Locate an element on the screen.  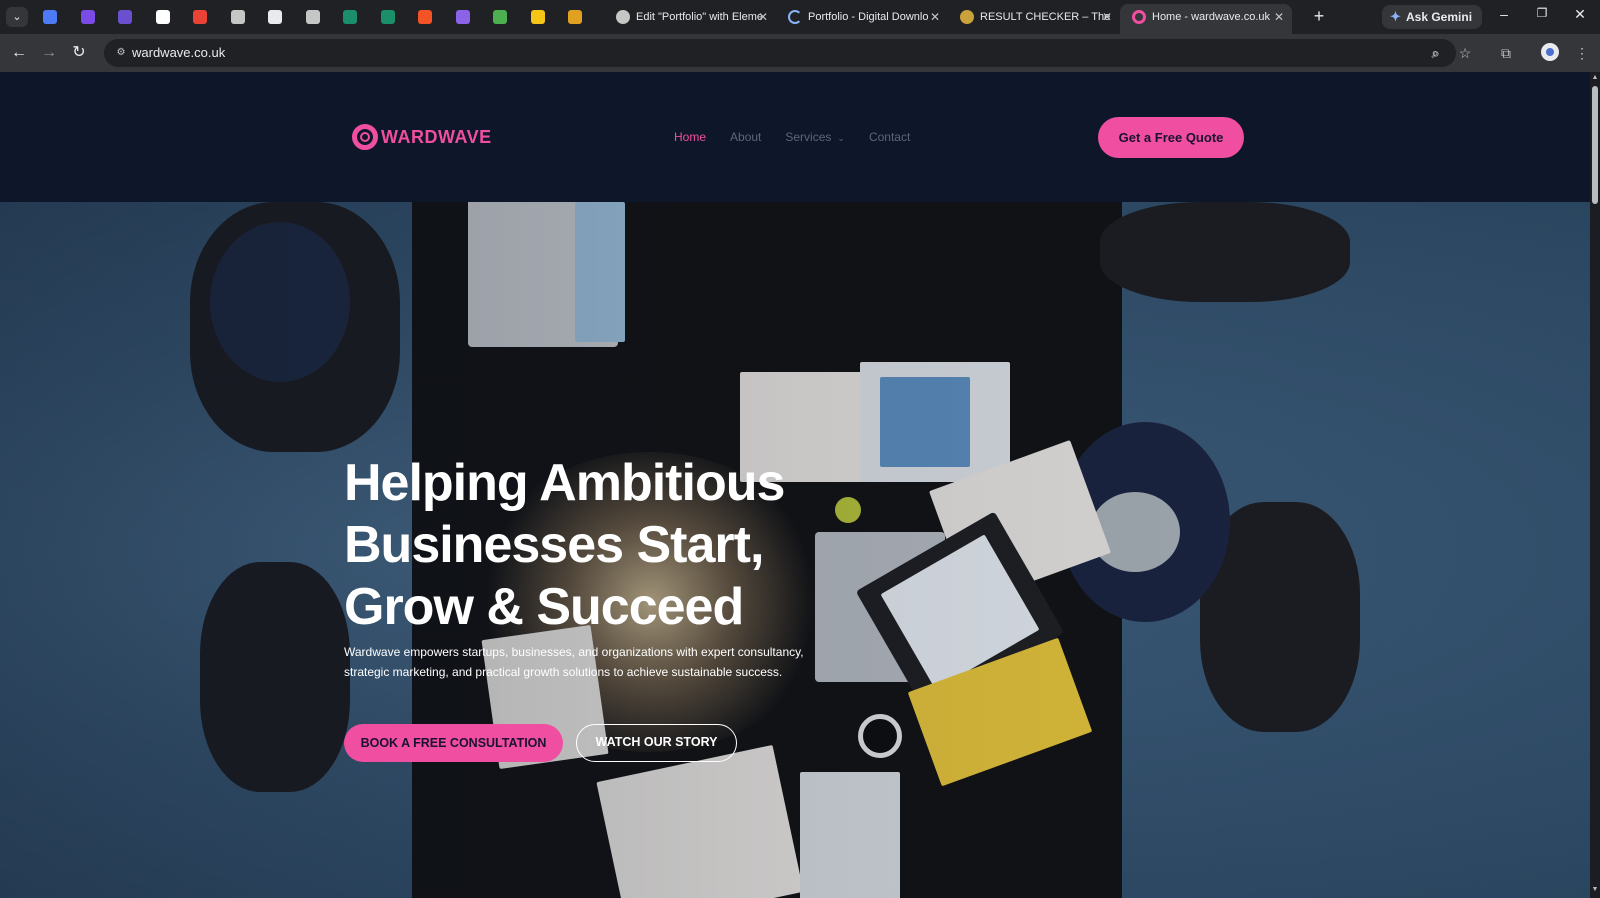
new-tab-button: + is located at coordinates (1319, 16).